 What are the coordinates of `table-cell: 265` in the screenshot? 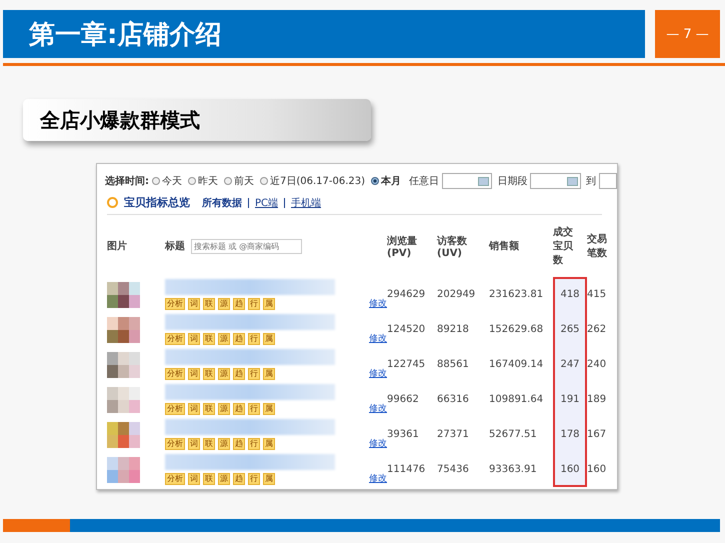 It's located at (570, 329).